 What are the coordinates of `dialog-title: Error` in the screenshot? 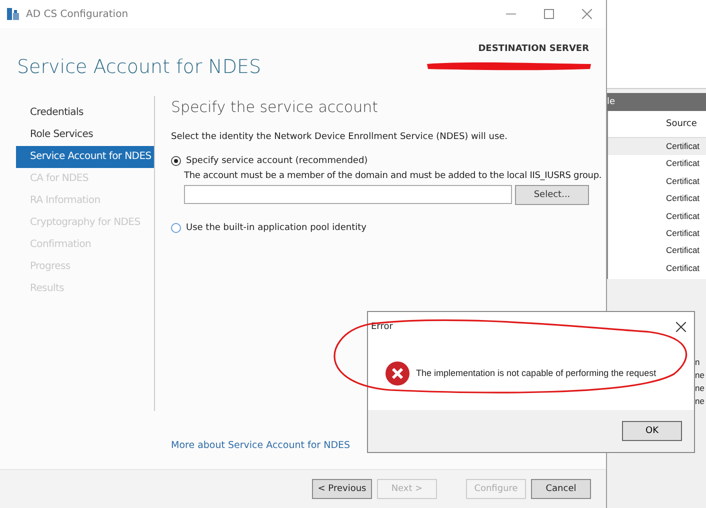 It's located at (382, 328).